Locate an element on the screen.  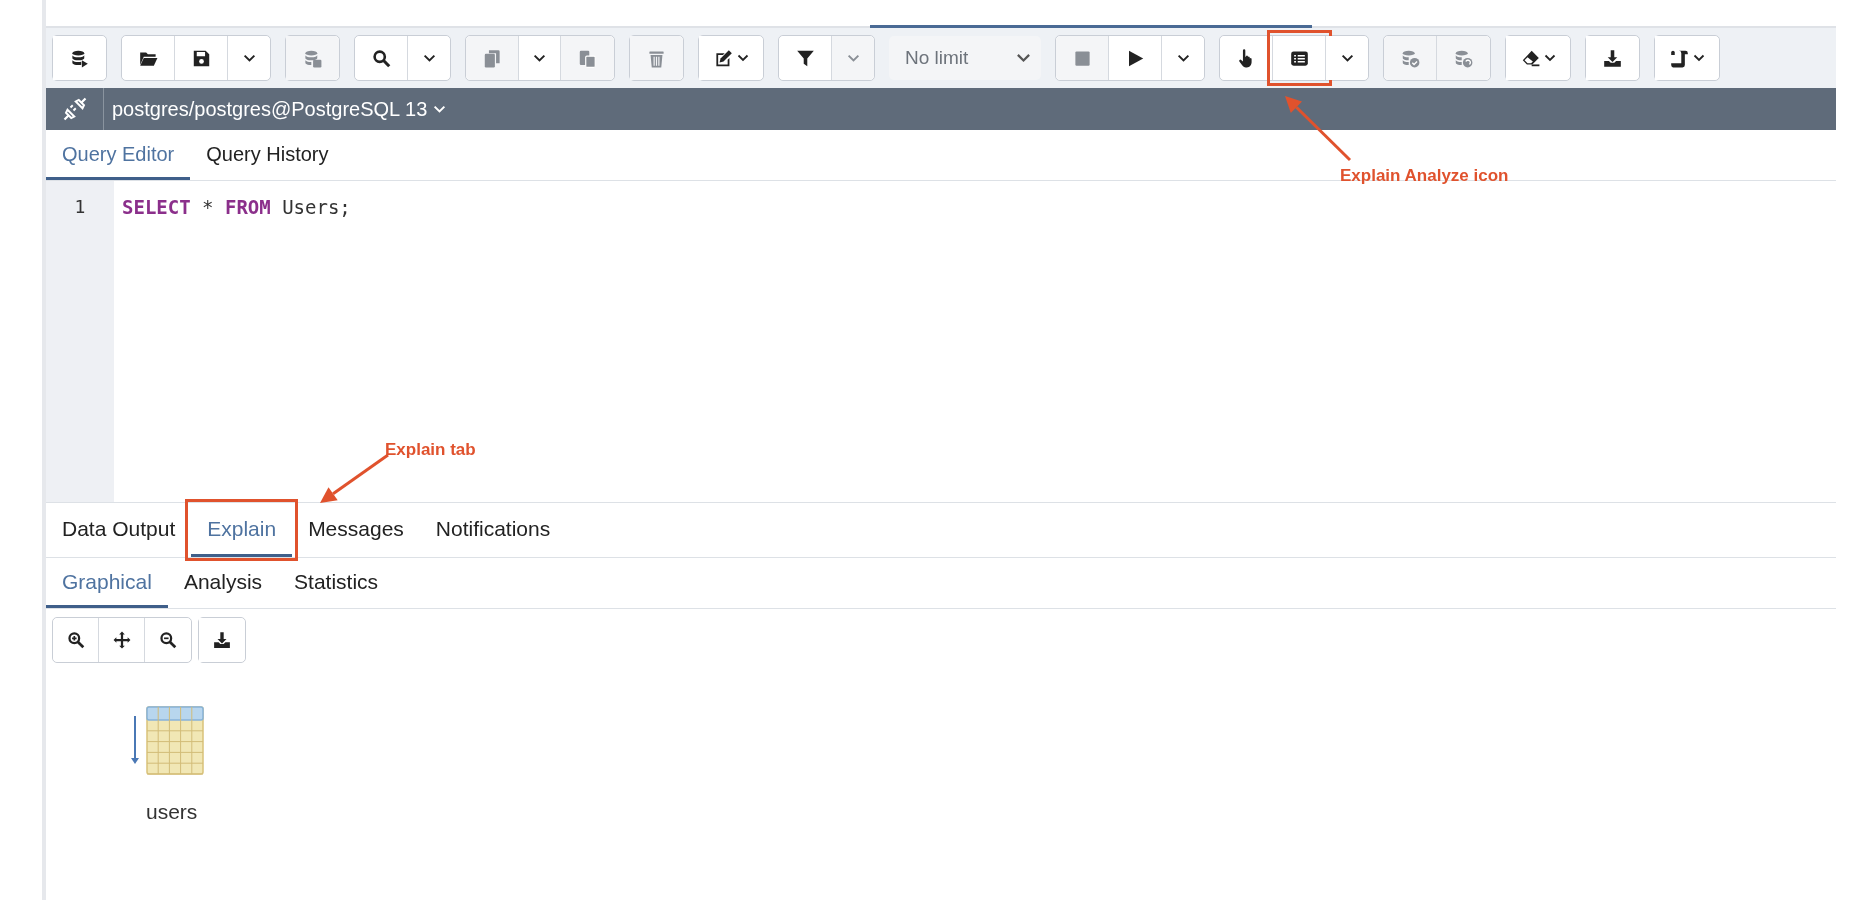
tab: Analysis is located at coordinates (223, 583).